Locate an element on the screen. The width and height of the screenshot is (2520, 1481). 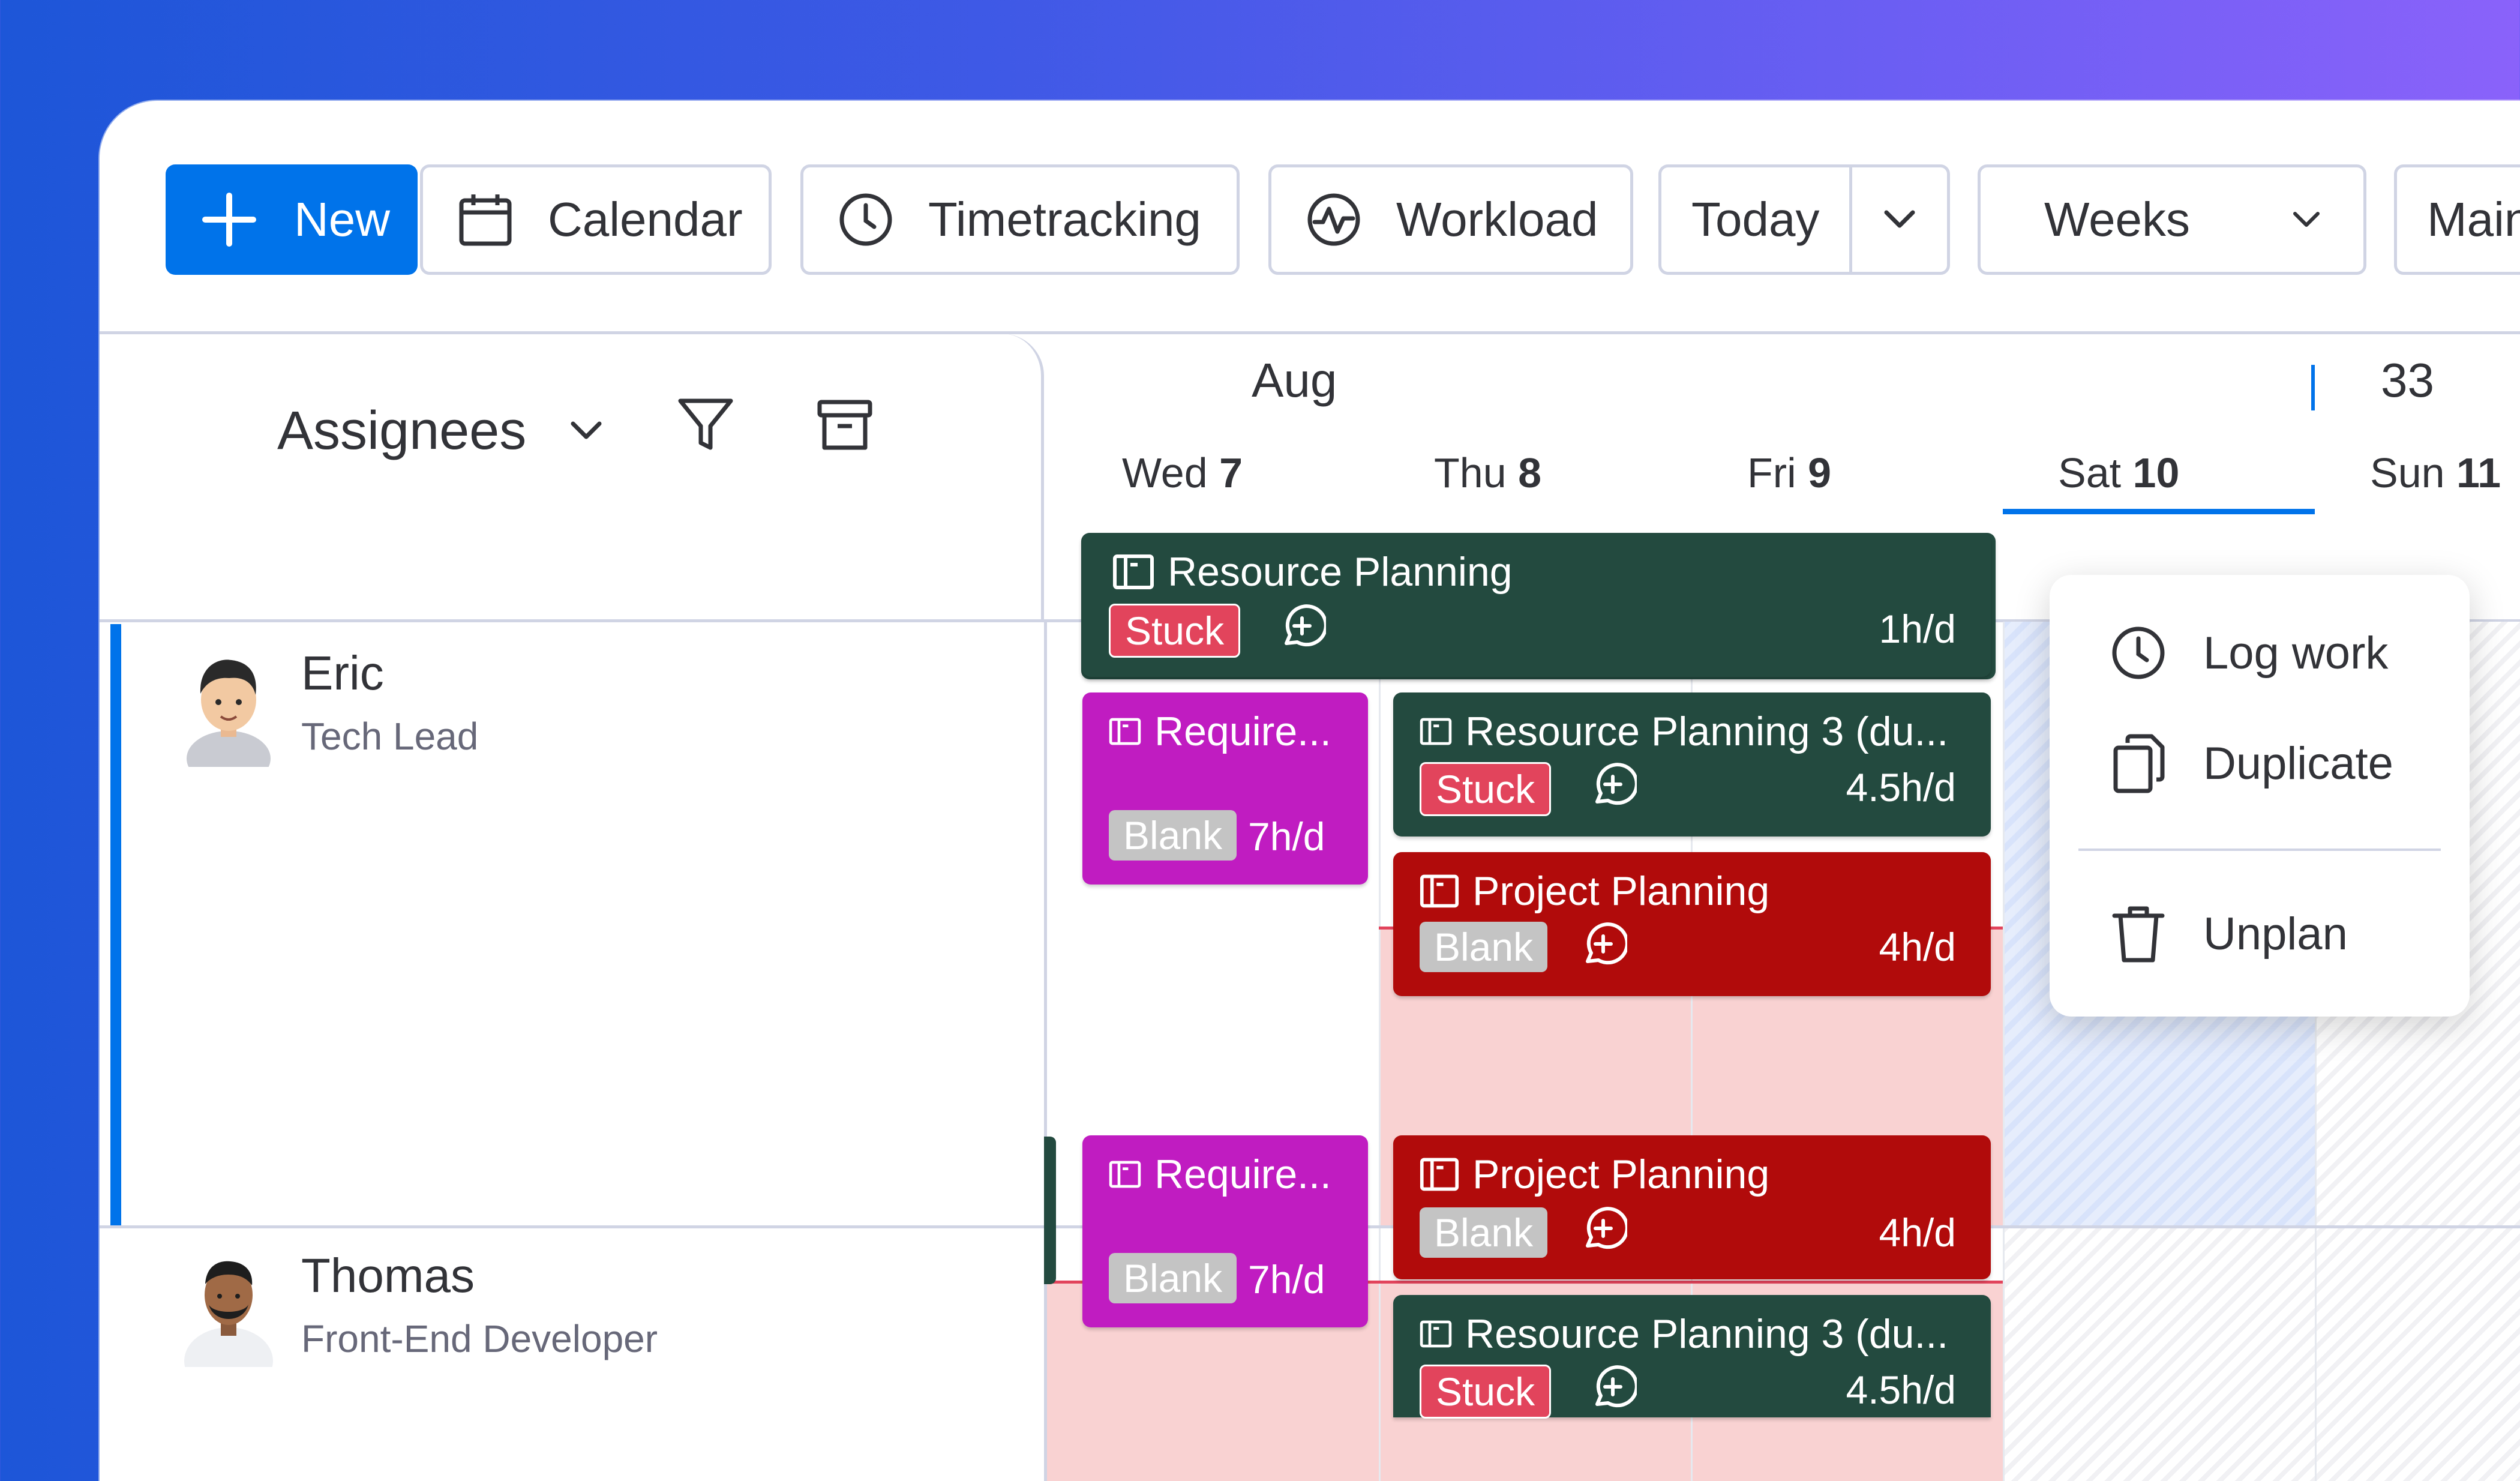
archive-icon is located at coordinates (845, 425).